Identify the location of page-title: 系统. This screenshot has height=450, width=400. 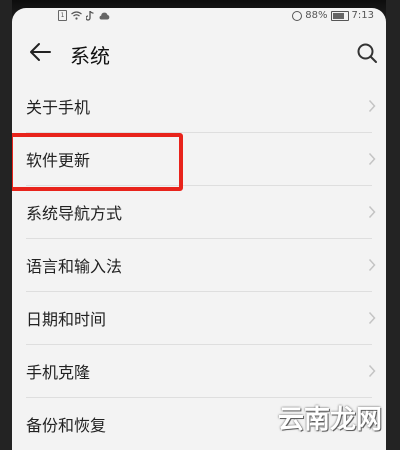
(90, 56).